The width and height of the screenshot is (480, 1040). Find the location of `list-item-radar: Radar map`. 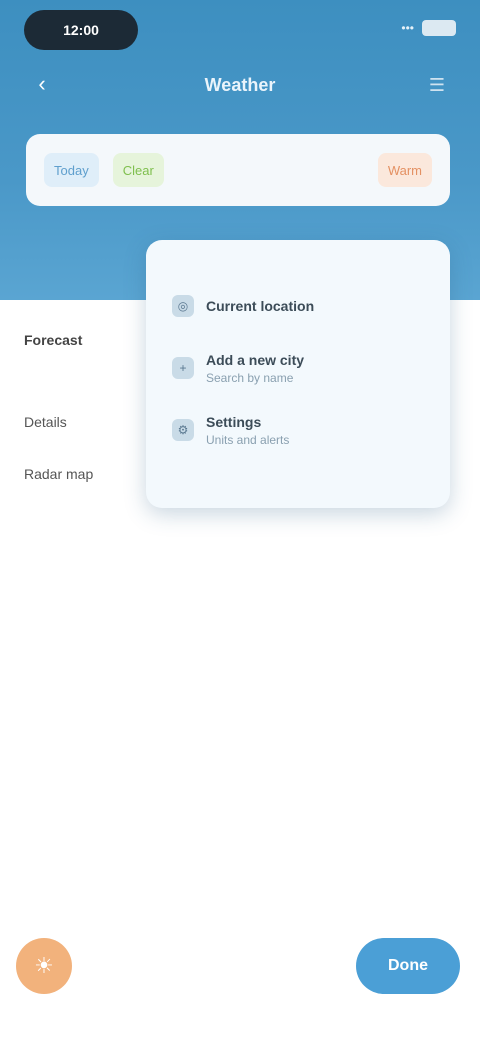

list-item-radar: Radar map is located at coordinates (89, 474).